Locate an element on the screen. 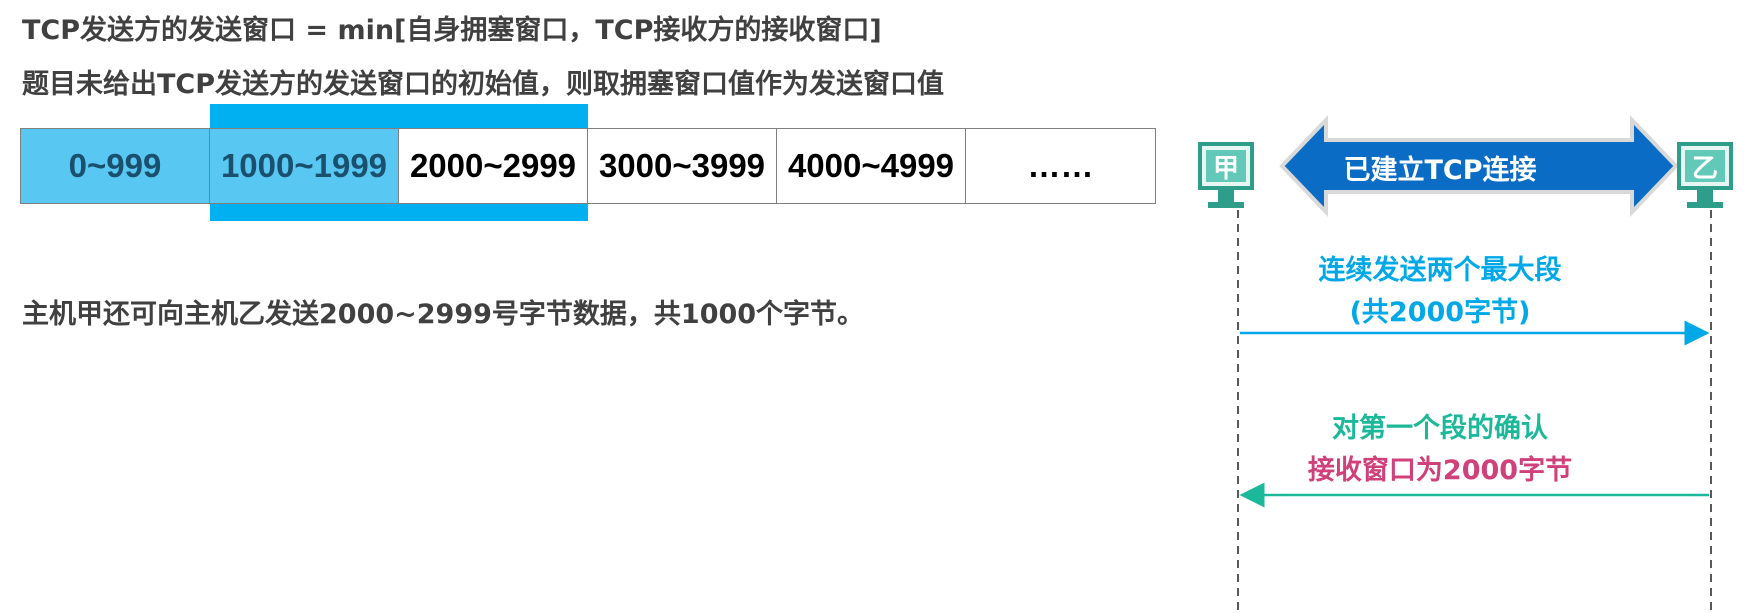 The height and width of the screenshot is (613, 1750). segment-message-line2: (共2000字节) is located at coordinates (1440, 312).